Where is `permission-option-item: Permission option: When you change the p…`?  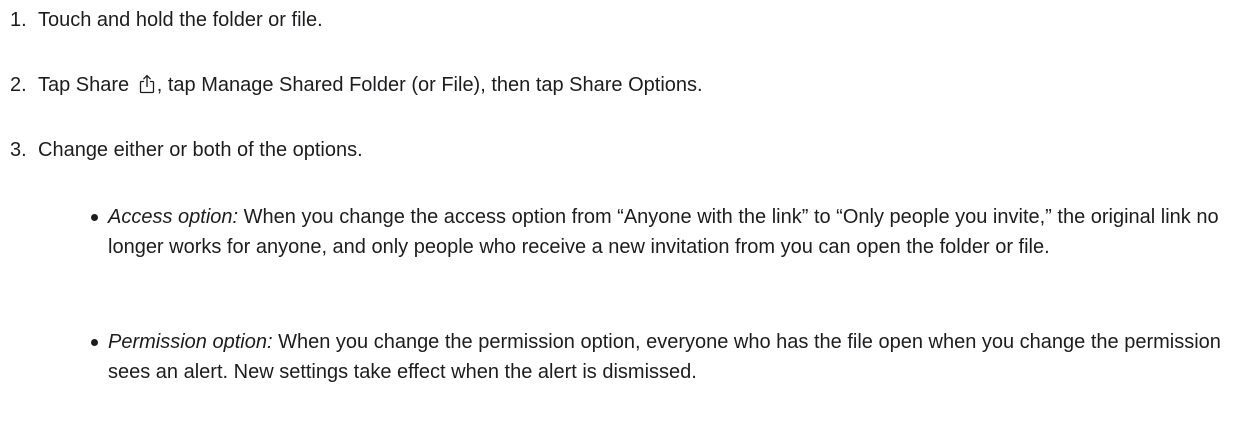 permission-option-item: Permission option: When you change the p… is located at coordinates (659, 357).